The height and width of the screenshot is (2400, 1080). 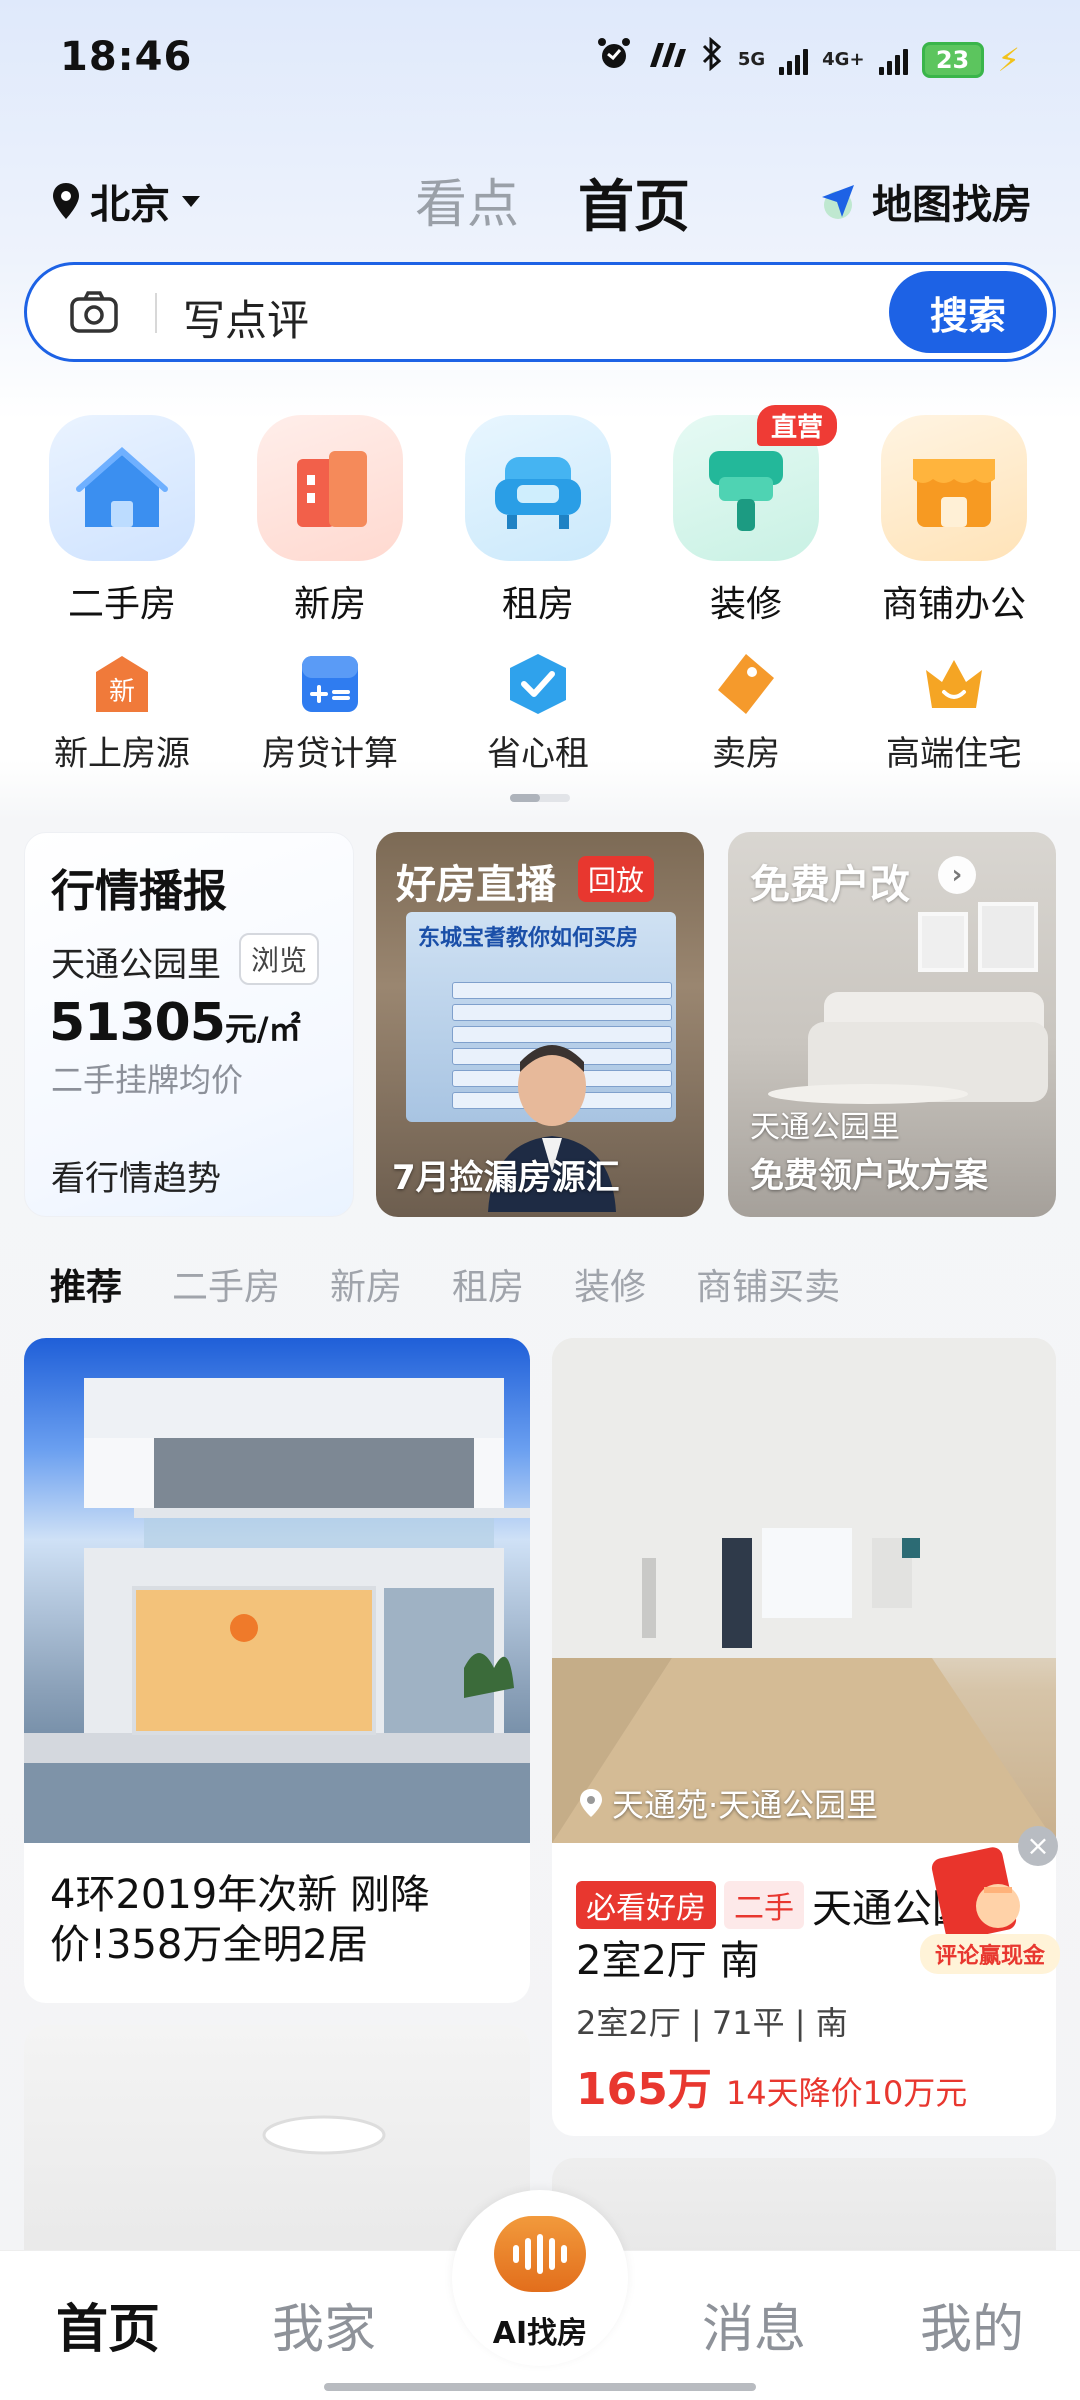 What do you see at coordinates (540, 312) in the screenshot?
I see `search-bar: 写点评 搜索` at bounding box center [540, 312].